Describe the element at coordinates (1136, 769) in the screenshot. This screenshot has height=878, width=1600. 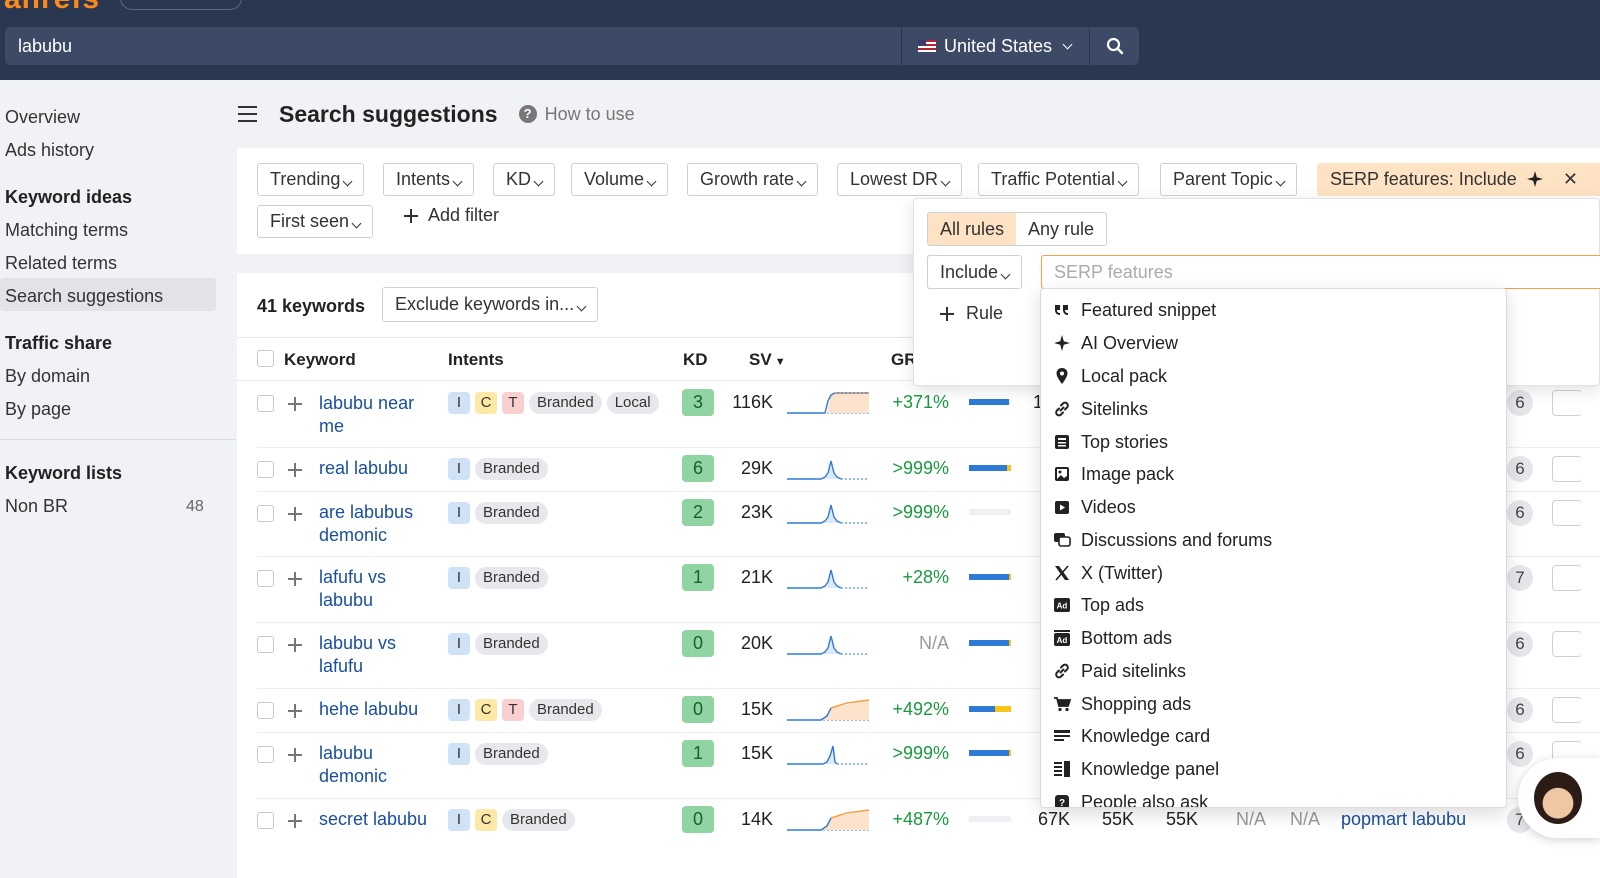
I see `menu-item-knowledge-panel: Knowledge panel` at that location.